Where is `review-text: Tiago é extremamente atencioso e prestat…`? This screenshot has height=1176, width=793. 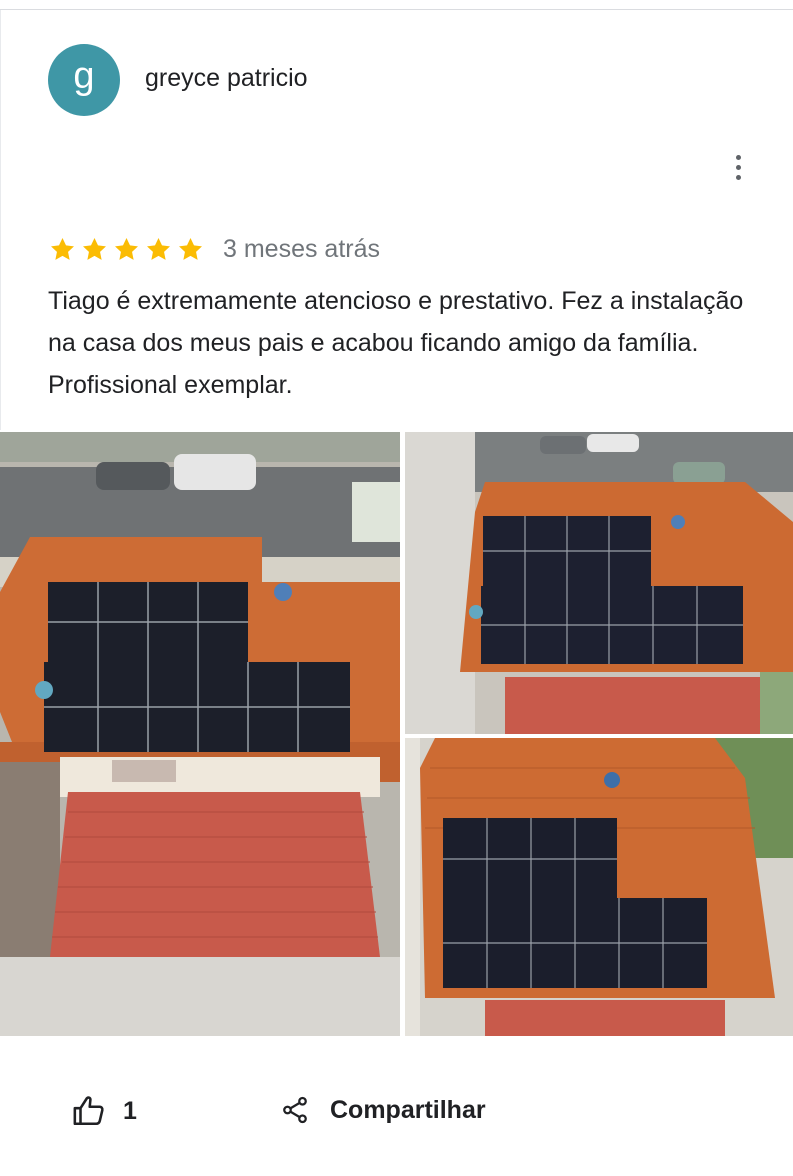
review-text: Tiago é extremamente atencioso e prestat… is located at coordinates (396, 343).